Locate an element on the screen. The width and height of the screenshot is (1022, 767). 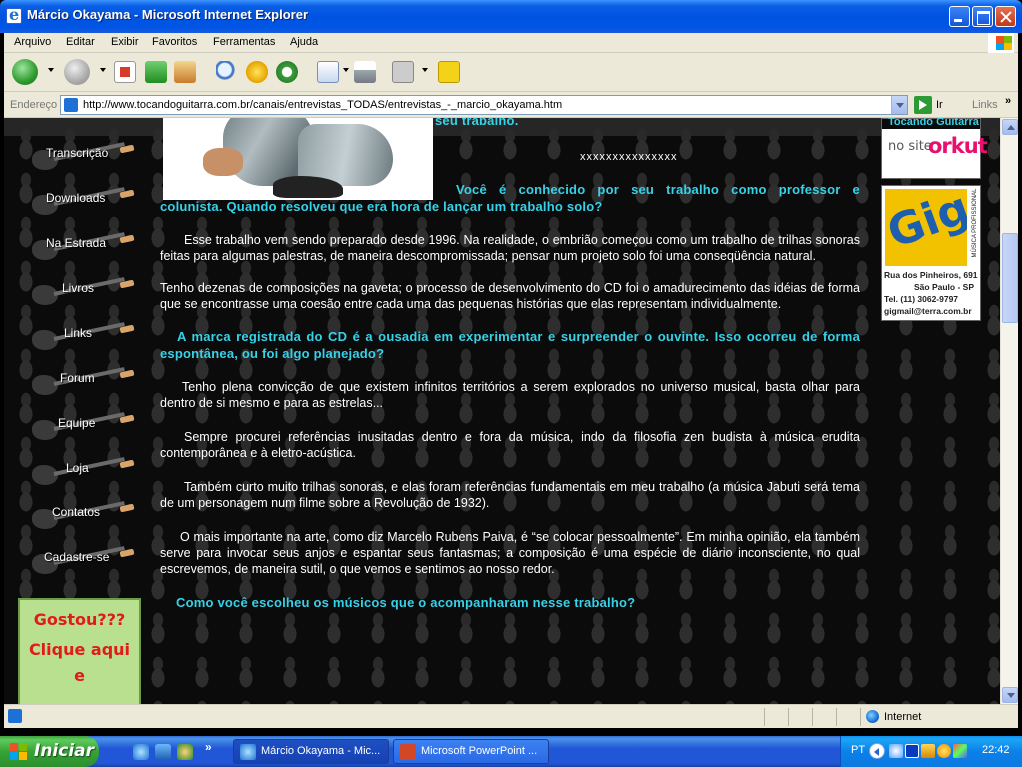
refresh-icon is located at coordinates (156, 72).